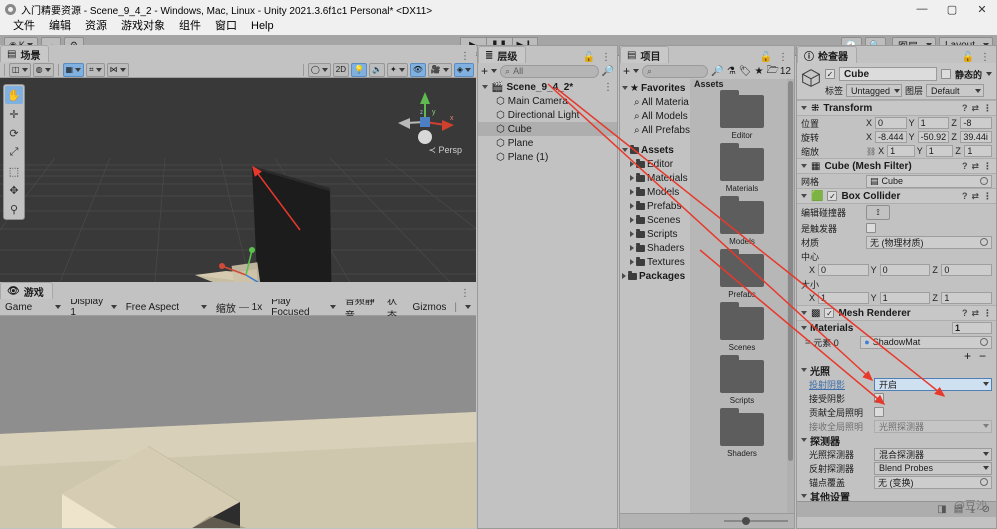  I want to click on center-z-input: 0, so click(967, 270).